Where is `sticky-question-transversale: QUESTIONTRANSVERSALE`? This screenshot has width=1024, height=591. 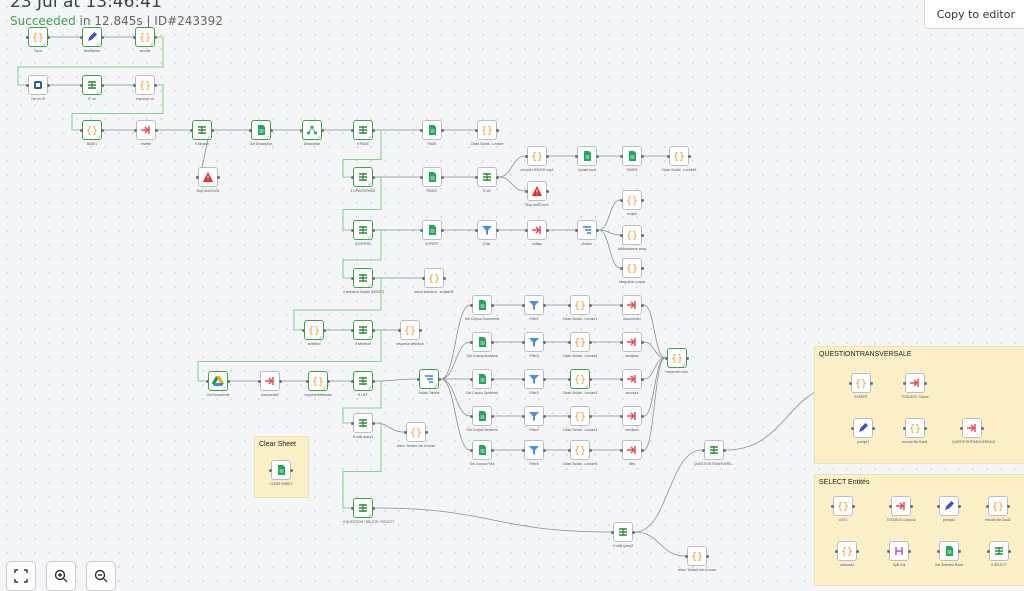
sticky-question-transversale: QUESTIONTRANSVERSALE is located at coordinates (919, 405).